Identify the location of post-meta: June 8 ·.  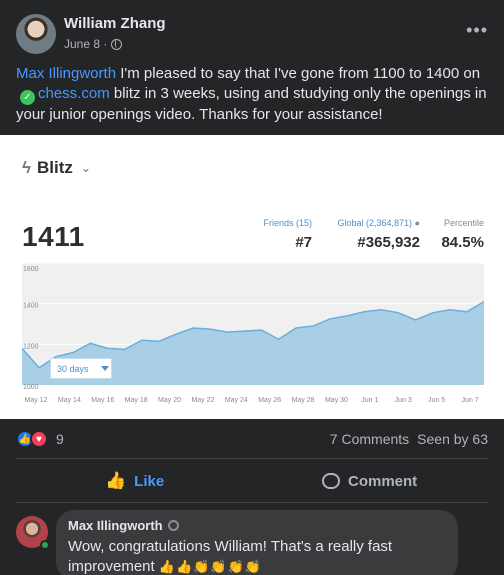
(93, 44).